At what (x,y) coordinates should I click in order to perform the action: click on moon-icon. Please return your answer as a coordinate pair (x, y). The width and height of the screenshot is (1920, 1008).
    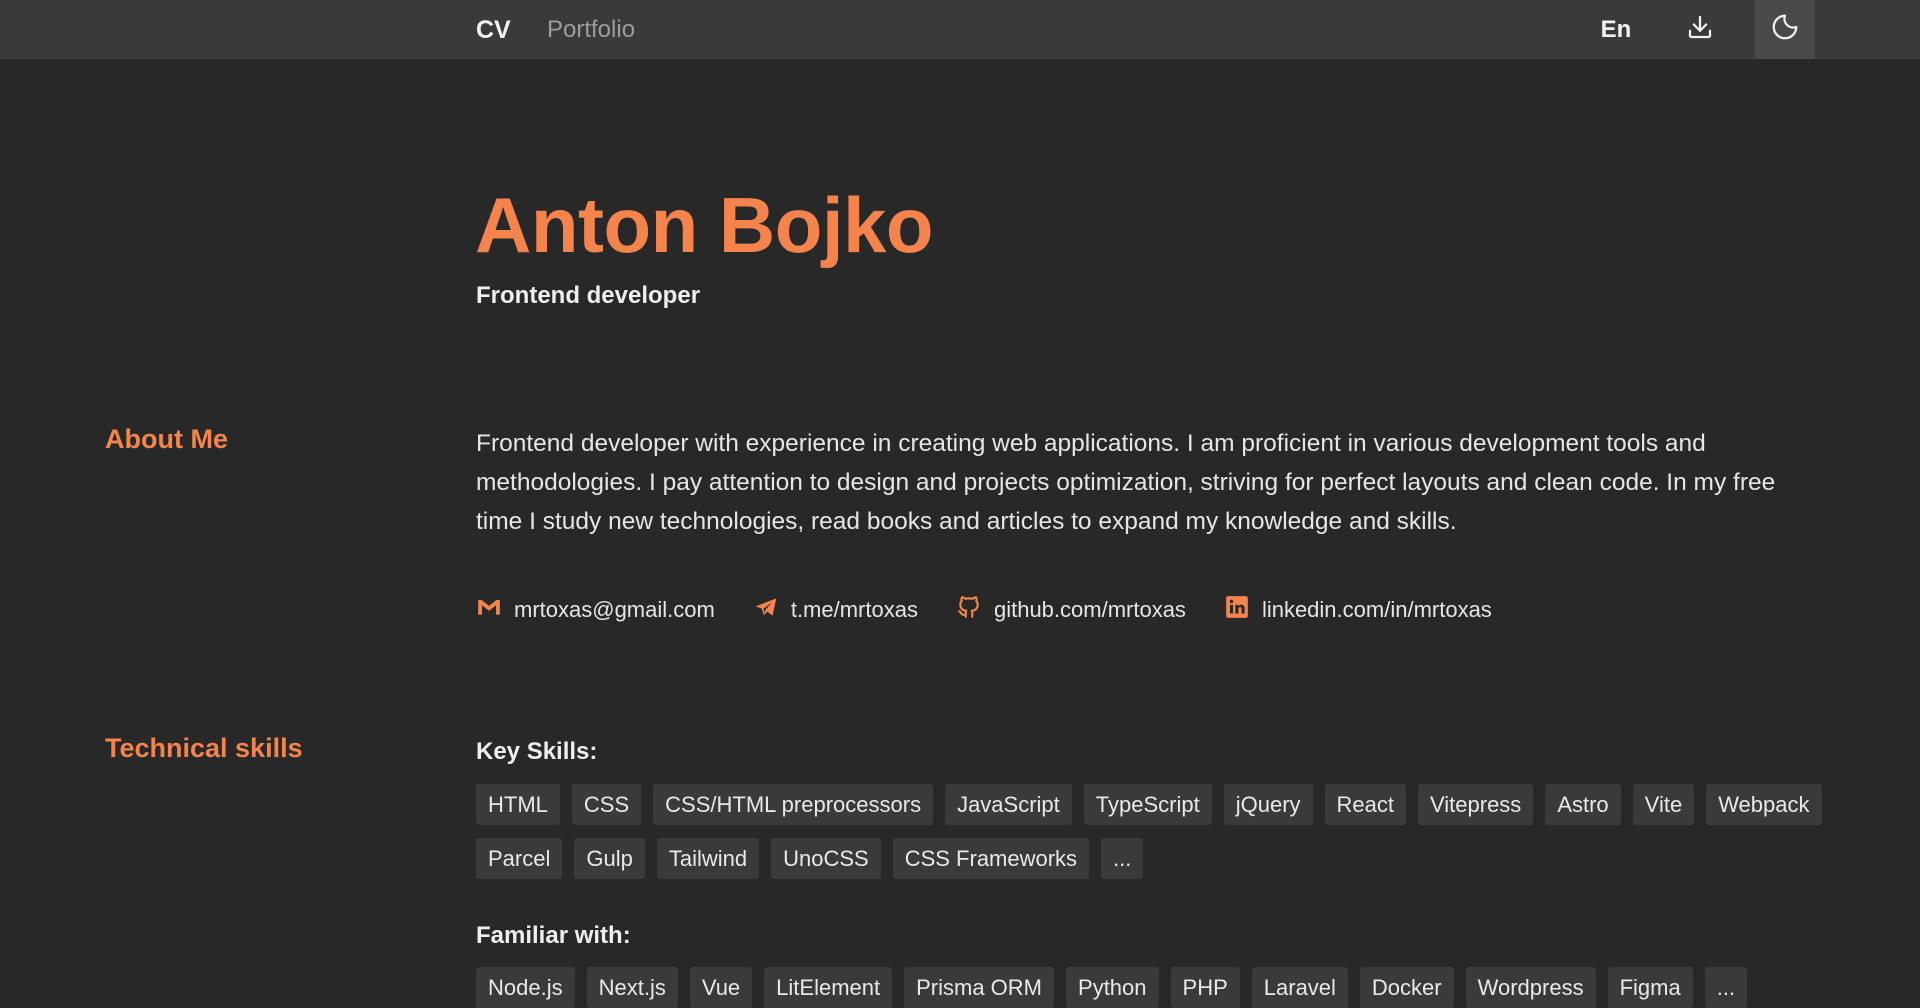
    Looking at the image, I should click on (1785, 29).